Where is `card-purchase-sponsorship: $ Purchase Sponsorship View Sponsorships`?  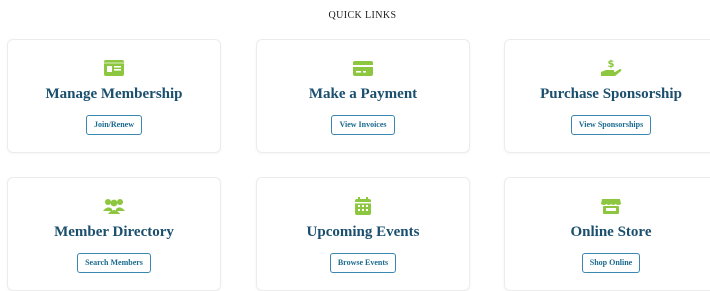 card-purchase-sponsorship: $ Purchase Sponsorship View Sponsorships is located at coordinates (607, 96).